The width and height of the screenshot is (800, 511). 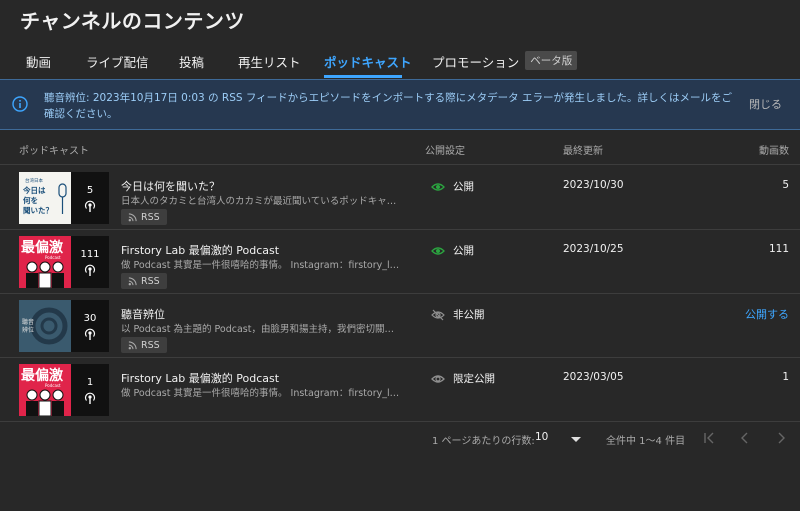 I want to click on chevron-down-icon, so click(x=576, y=439).